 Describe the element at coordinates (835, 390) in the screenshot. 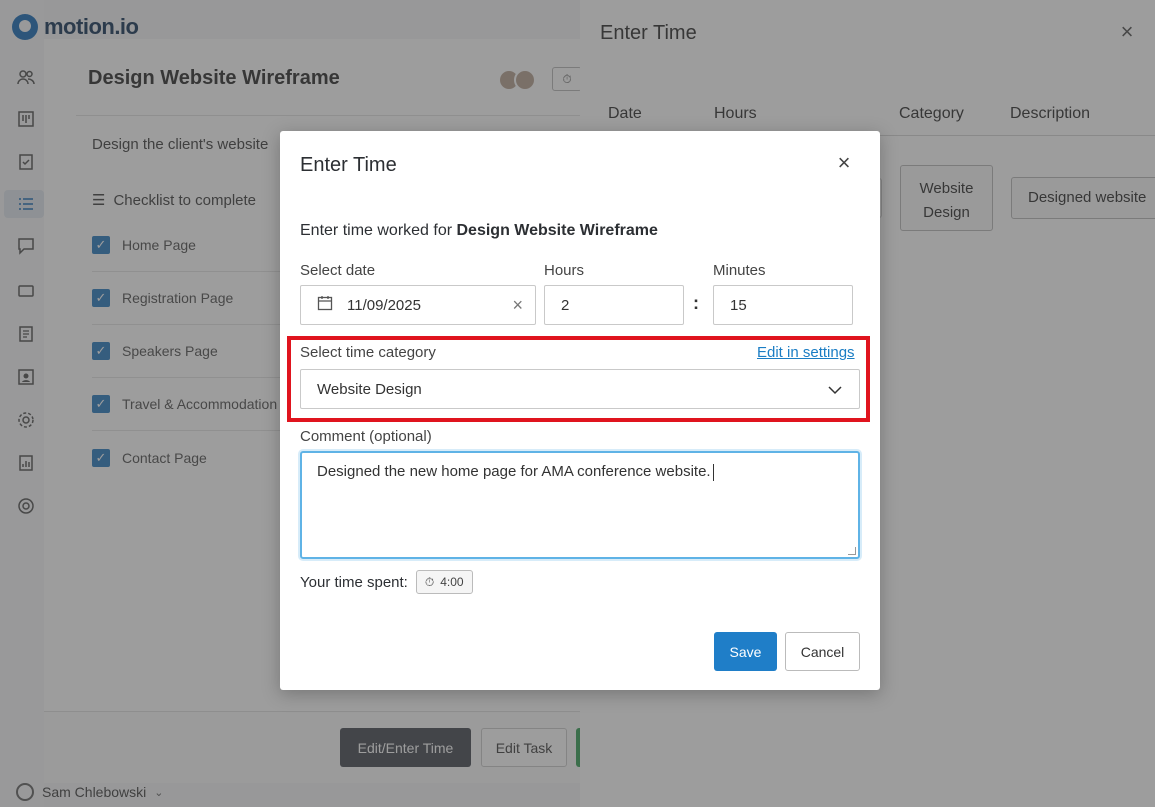

I see `chevron-down-icon` at that location.